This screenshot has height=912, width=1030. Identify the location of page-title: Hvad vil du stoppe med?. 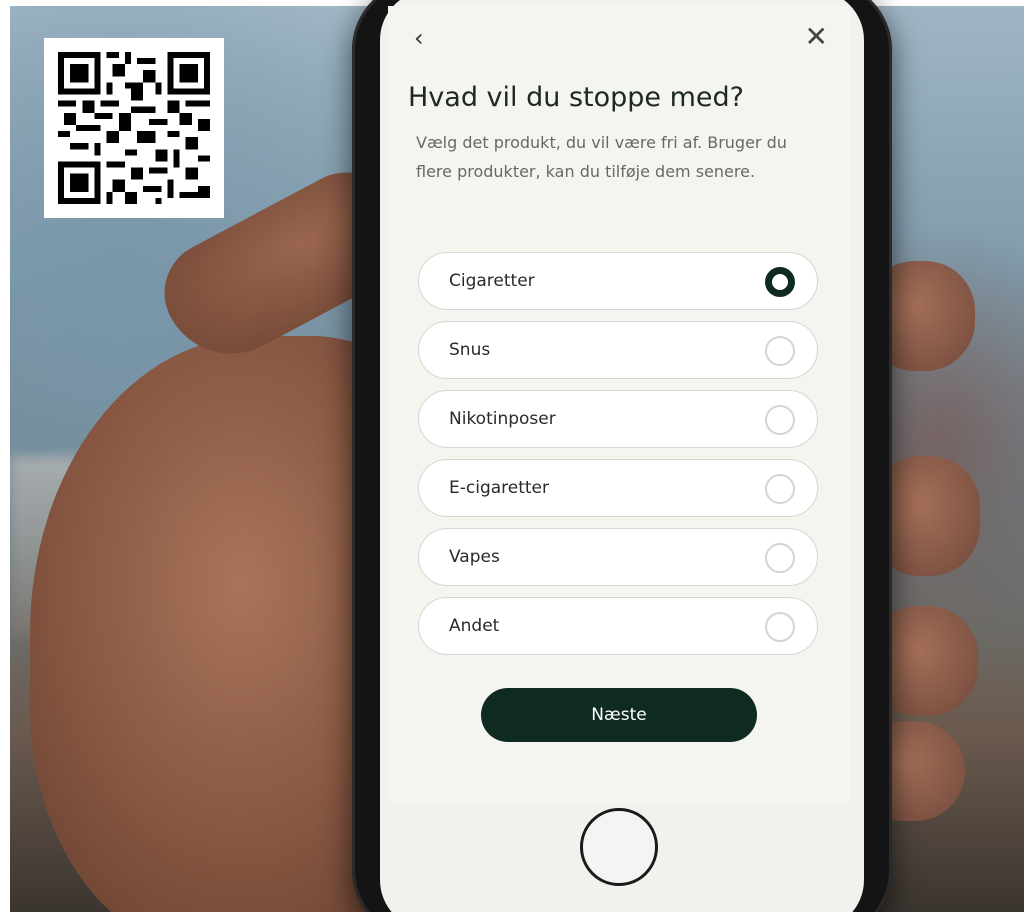
(576, 97).